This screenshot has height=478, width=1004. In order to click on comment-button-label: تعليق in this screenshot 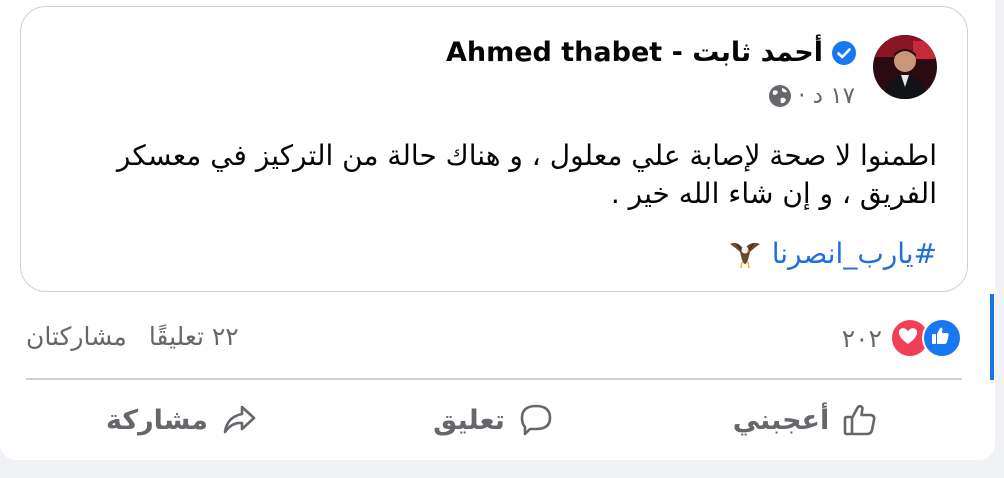, I will do `click(469, 420)`.